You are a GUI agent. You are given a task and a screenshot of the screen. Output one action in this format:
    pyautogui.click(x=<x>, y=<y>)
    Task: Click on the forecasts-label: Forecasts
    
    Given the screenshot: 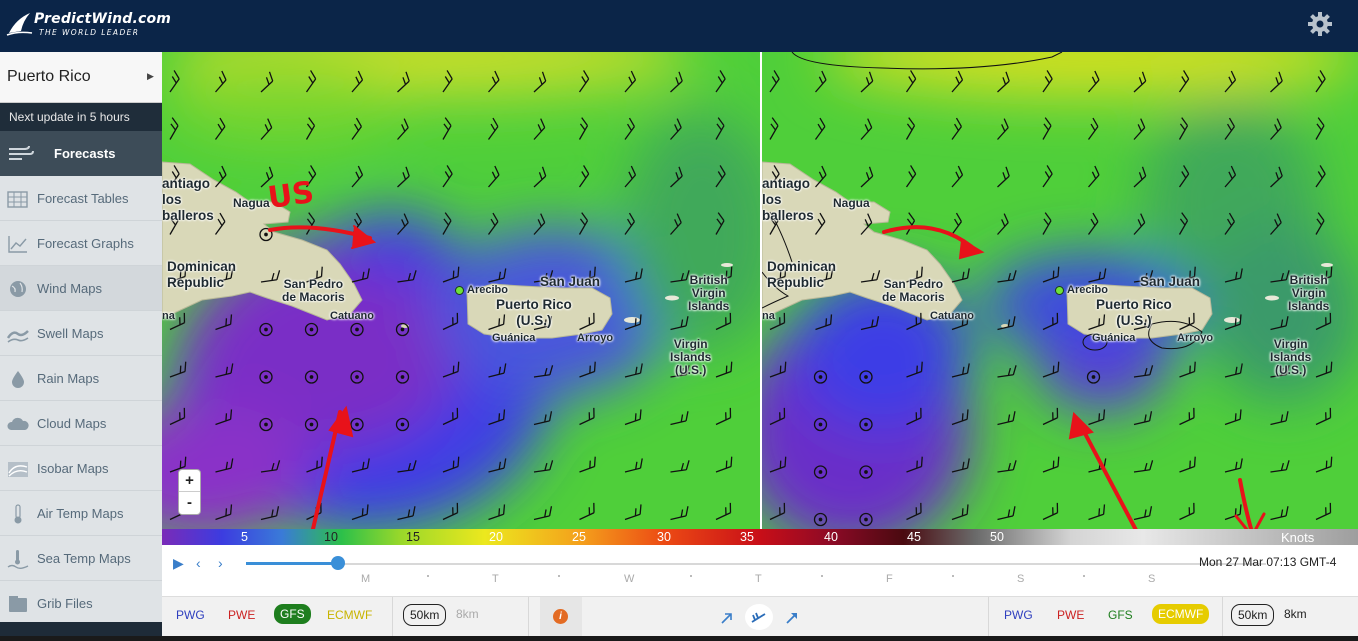 What is the action you would take?
    pyautogui.click(x=85, y=153)
    